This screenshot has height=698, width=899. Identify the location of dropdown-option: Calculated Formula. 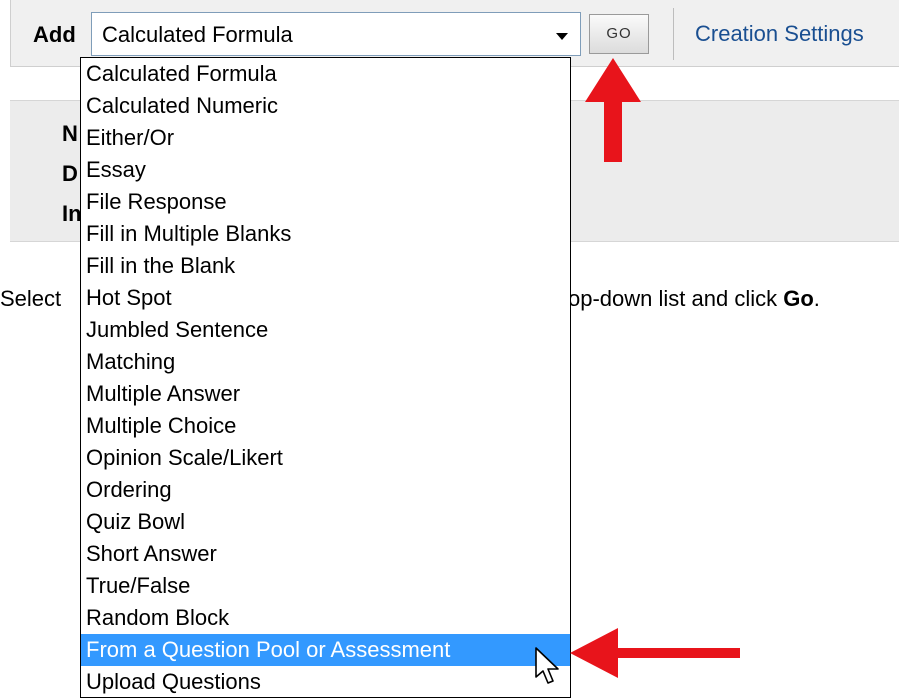
(325, 74).